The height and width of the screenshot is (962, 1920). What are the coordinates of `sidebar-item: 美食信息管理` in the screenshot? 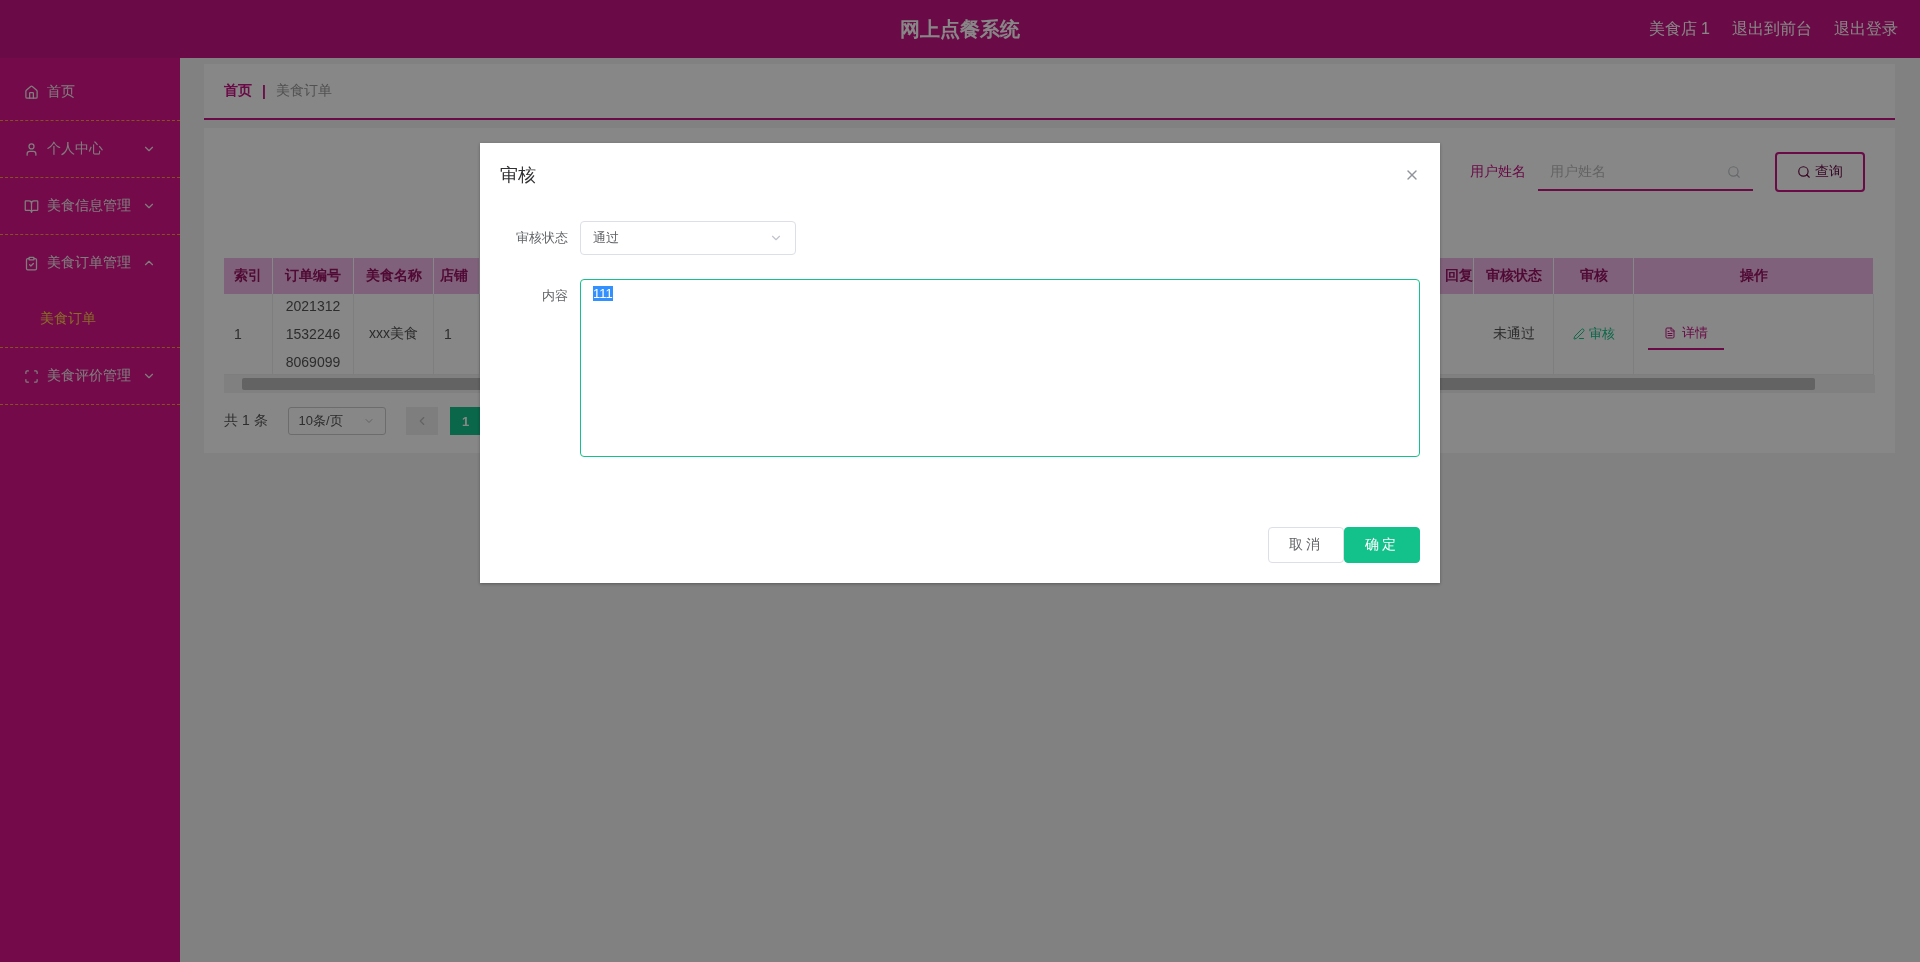 It's located at (90, 206).